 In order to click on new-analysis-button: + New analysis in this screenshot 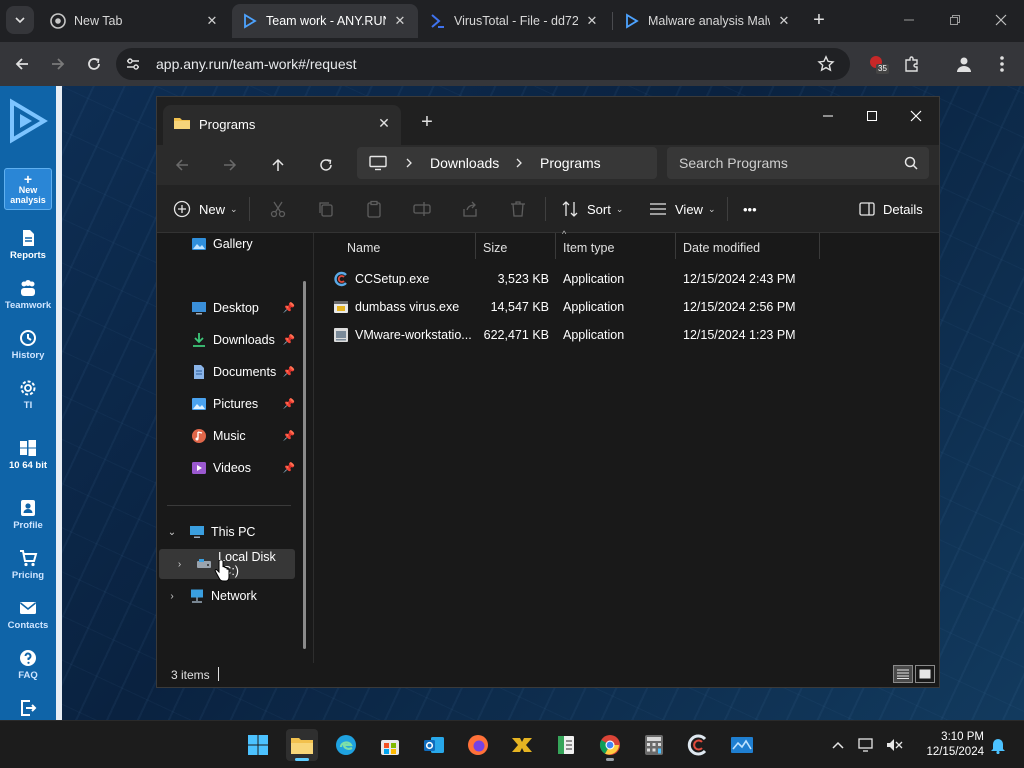, I will do `click(28, 189)`.